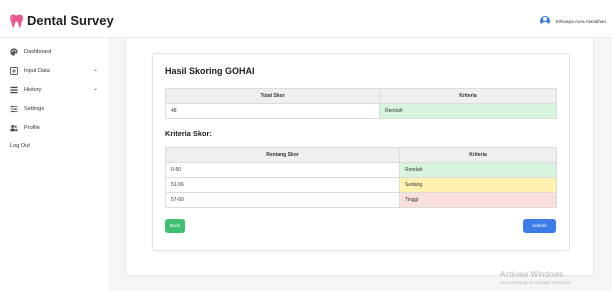 This screenshot has width=612, height=291. Describe the element at coordinates (70, 20) in the screenshot. I see `app-title: Dental Survey` at that location.